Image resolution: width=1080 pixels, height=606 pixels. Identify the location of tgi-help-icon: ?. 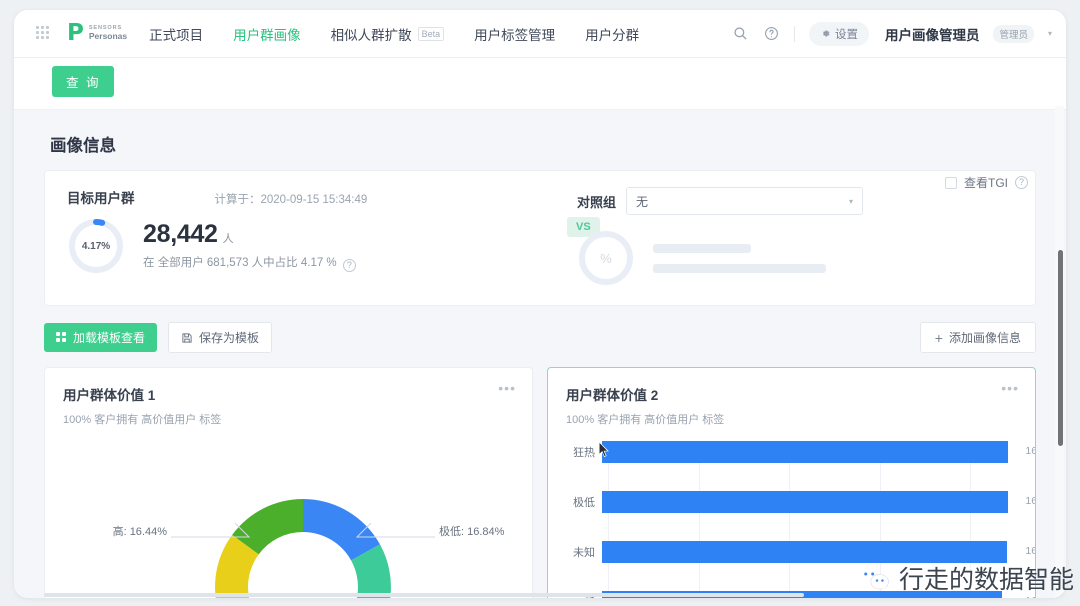
(1021, 182).